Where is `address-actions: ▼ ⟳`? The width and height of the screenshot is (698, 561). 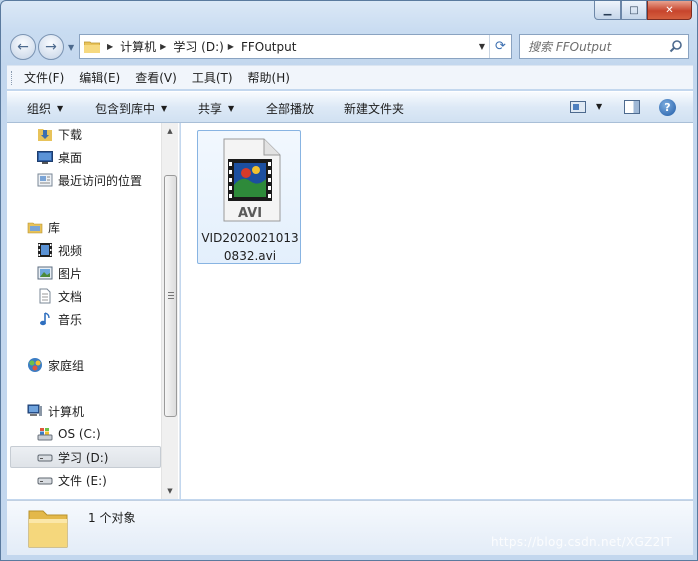 address-actions: ▼ ⟳ is located at coordinates (493, 46).